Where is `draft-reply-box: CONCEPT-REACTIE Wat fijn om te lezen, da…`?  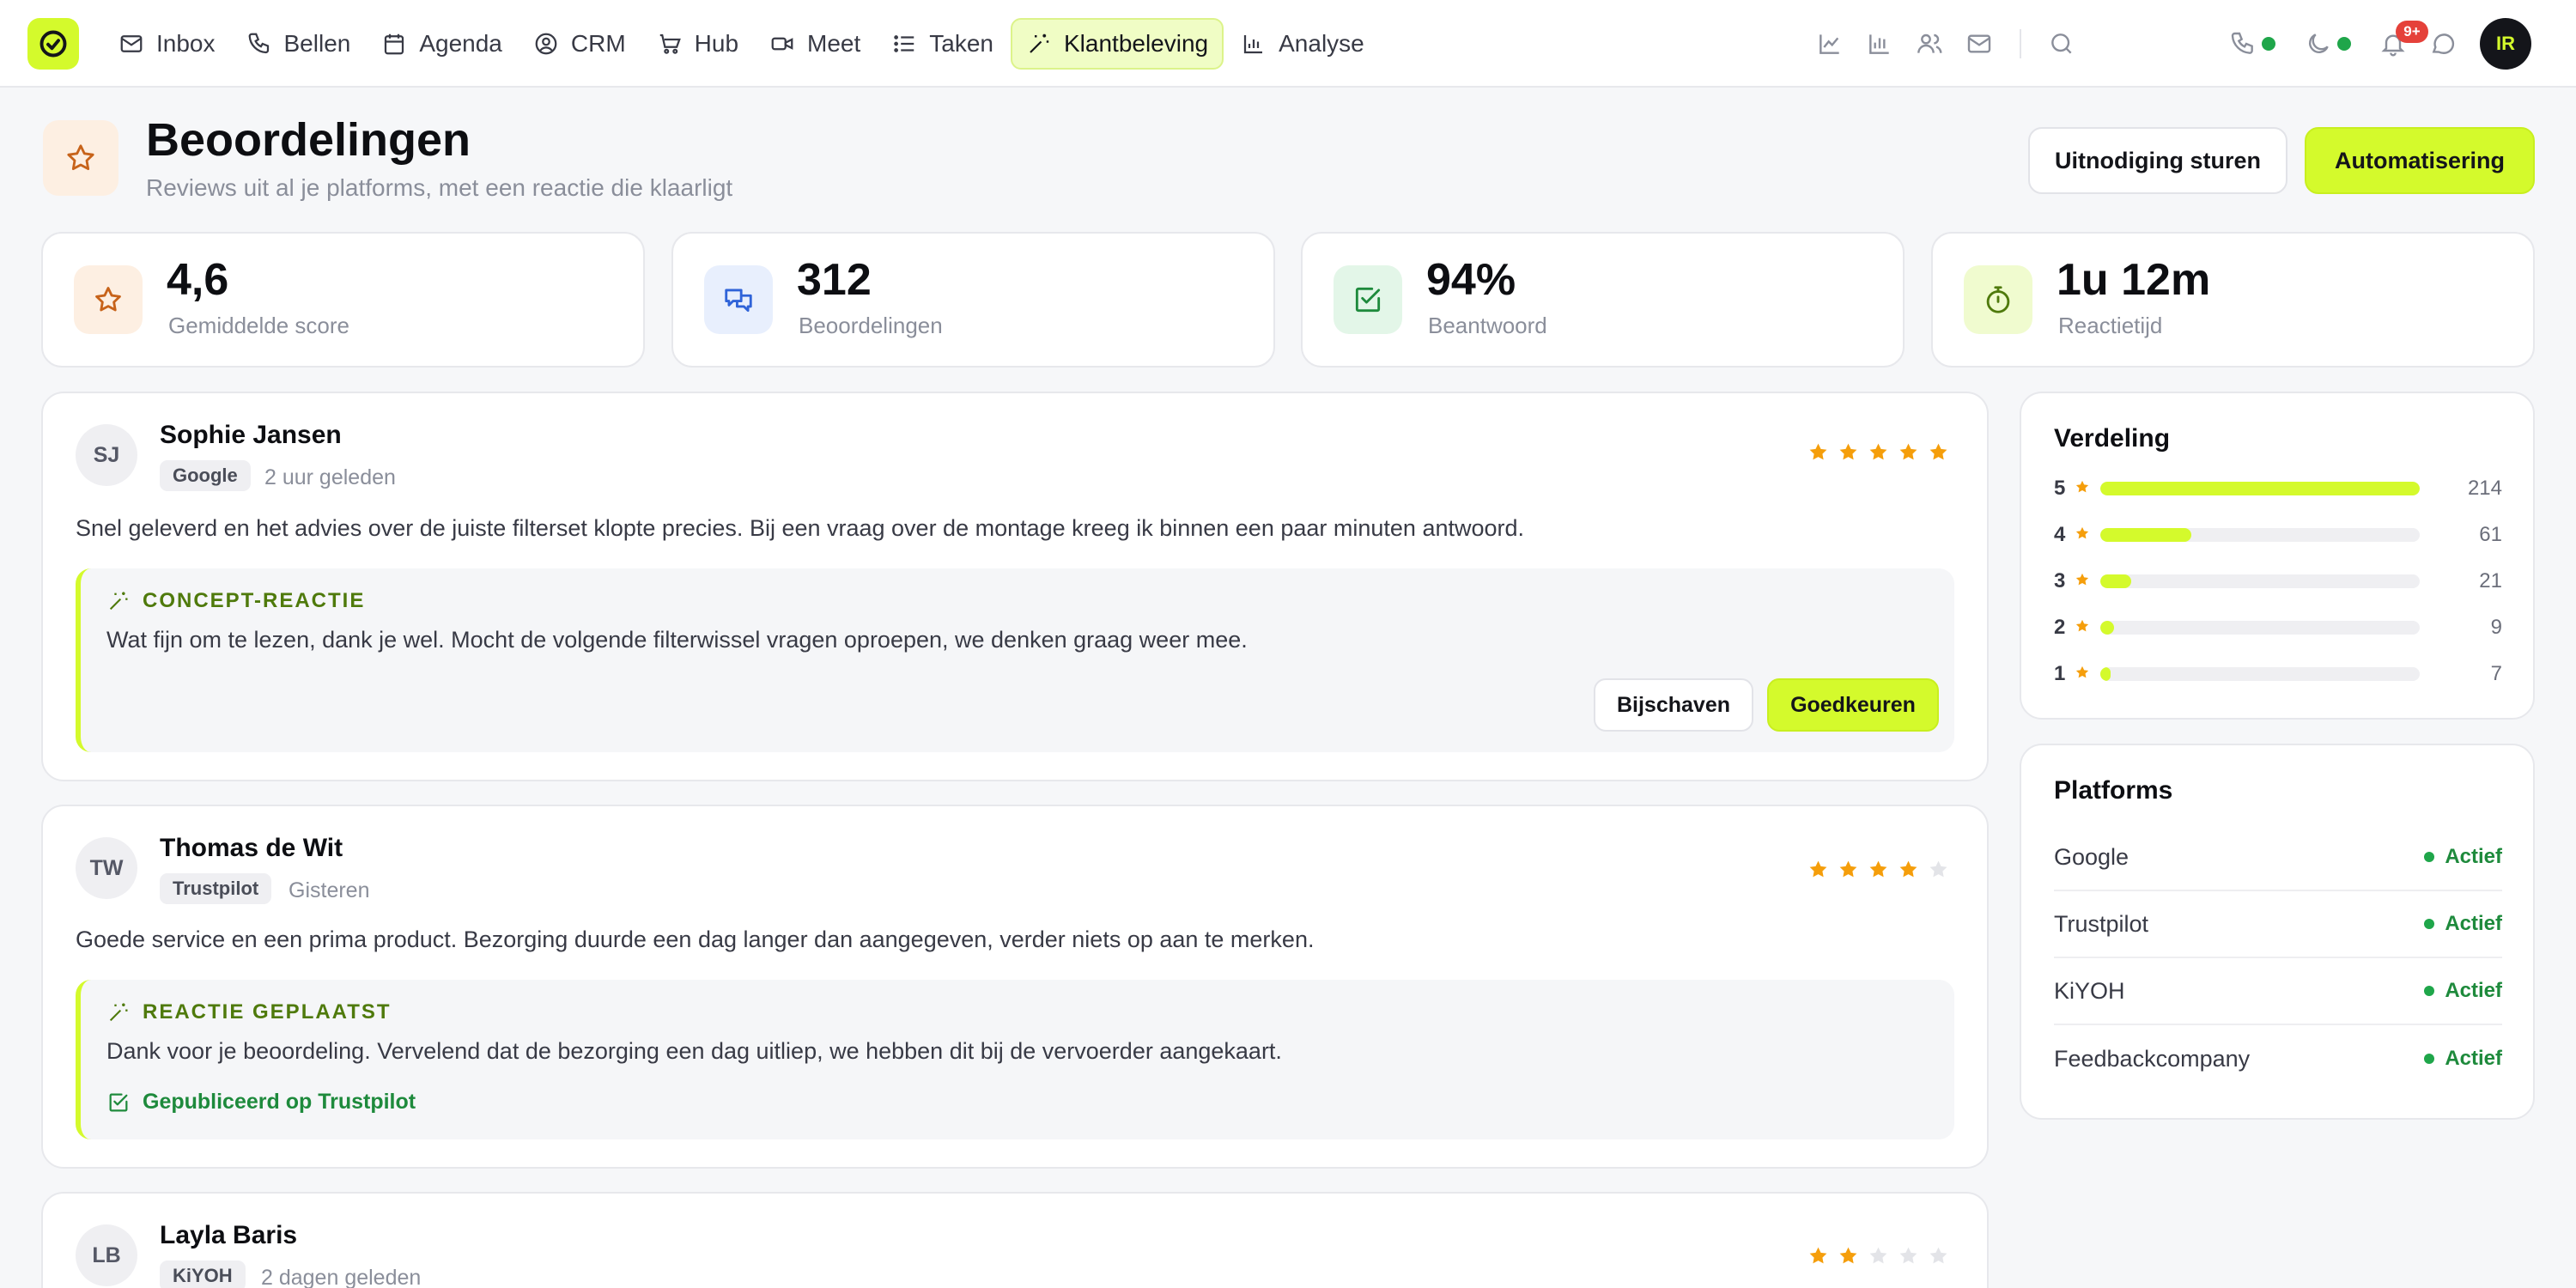 draft-reply-box: CONCEPT-REACTIE Wat fijn om te lezen, da… is located at coordinates (1015, 660).